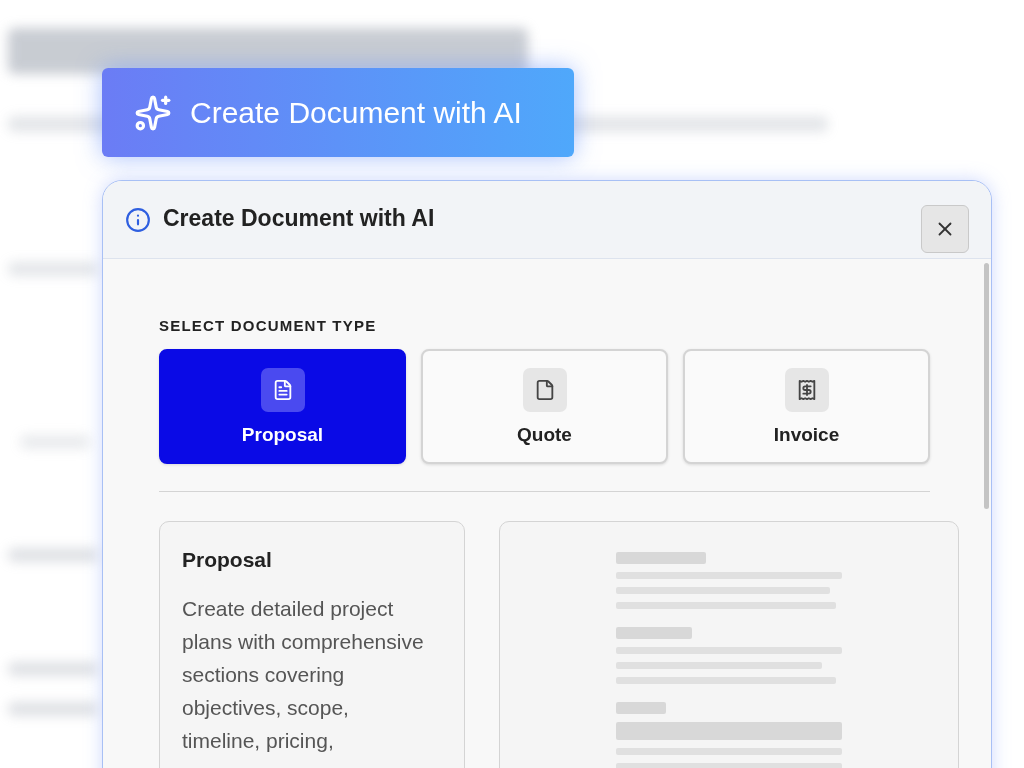 Image resolution: width=1024 pixels, height=768 pixels. Describe the element at coordinates (945, 229) in the screenshot. I see `close-button` at that location.